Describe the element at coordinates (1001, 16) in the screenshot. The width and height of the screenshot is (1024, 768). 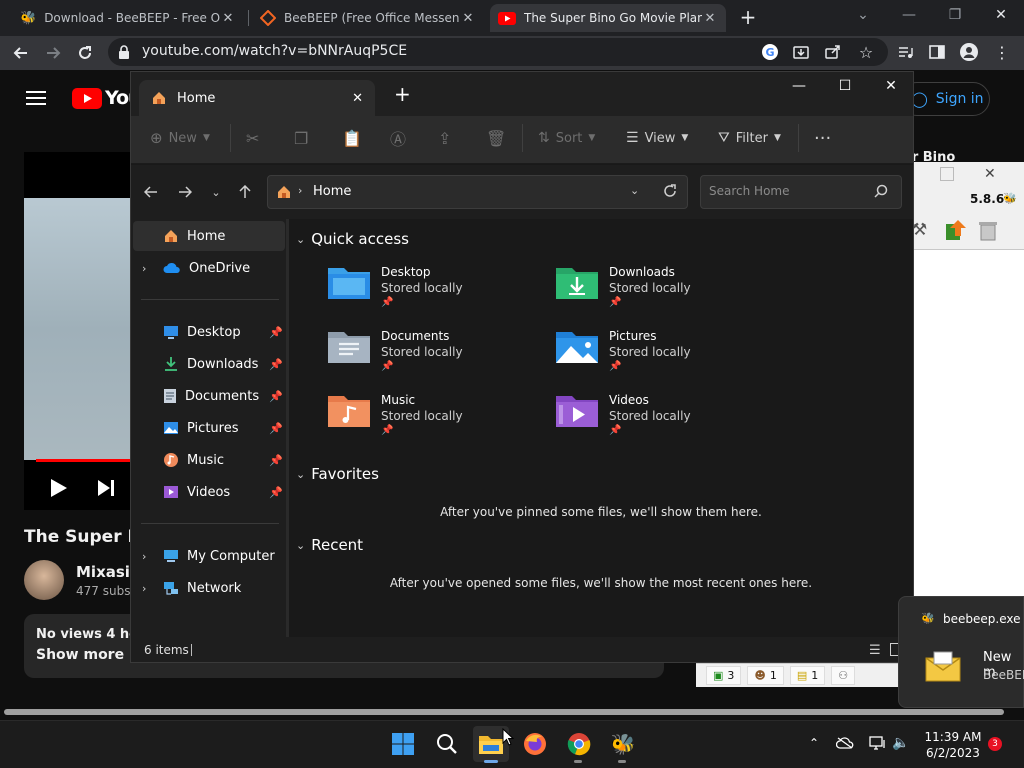
I see `close-window-button: ✕` at that location.